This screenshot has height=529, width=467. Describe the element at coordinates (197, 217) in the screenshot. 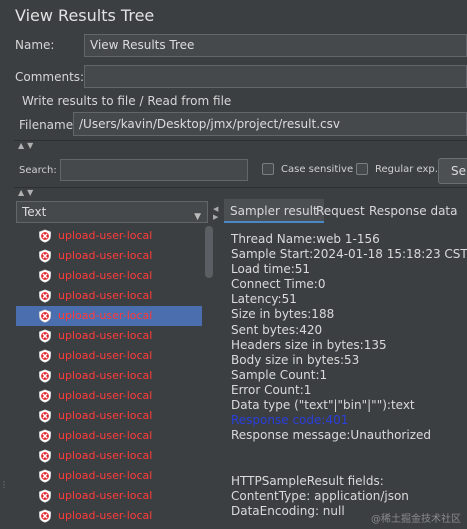

I see `chevron-down-icon: ▼` at that location.